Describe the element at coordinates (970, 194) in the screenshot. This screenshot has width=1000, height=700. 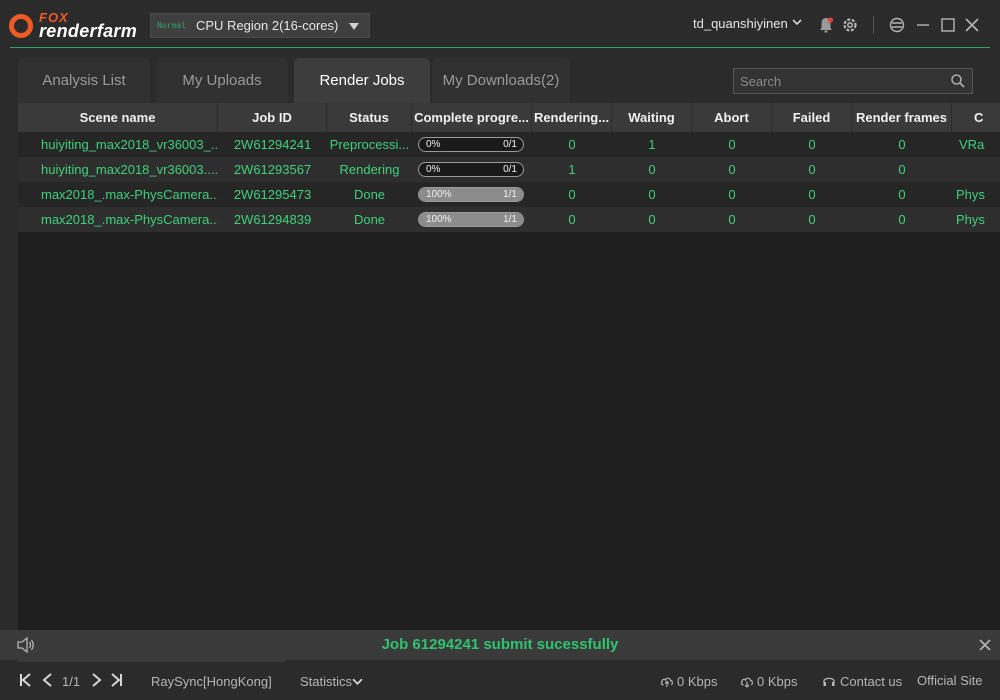
I see `cell-camera: Phys` at that location.